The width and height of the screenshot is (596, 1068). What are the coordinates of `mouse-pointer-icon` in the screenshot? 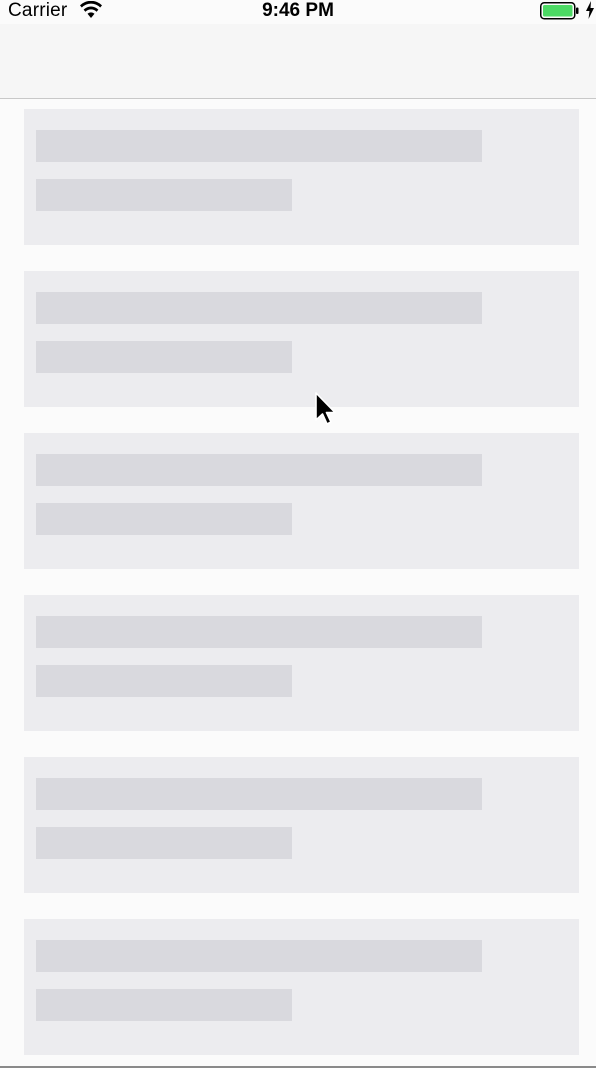 It's located at (326, 412).